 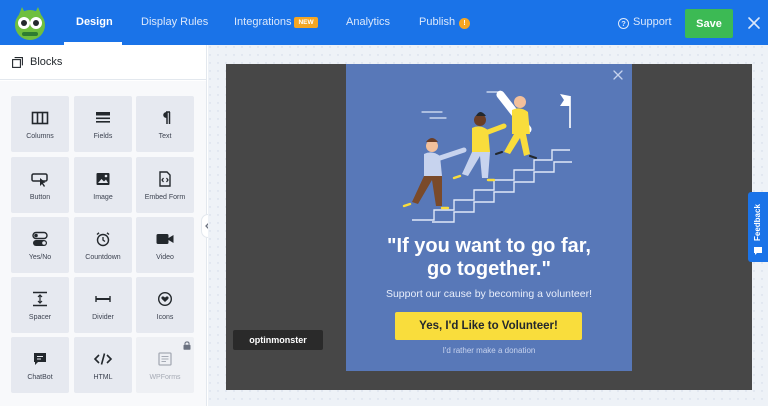 I want to click on block-image: Image, so click(x=103, y=185).